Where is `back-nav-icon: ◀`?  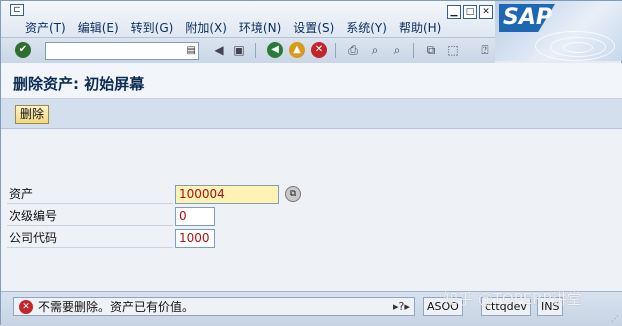 back-nav-icon: ◀ is located at coordinates (219, 50).